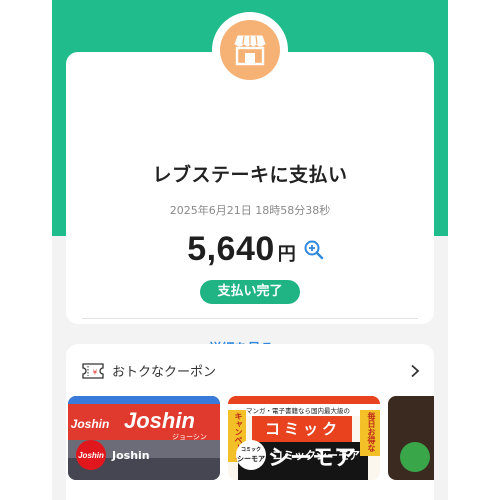 This screenshot has width=500, height=500. What do you see at coordinates (250, 292) in the screenshot?
I see `status-badge: 支払い完了` at bounding box center [250, 292].